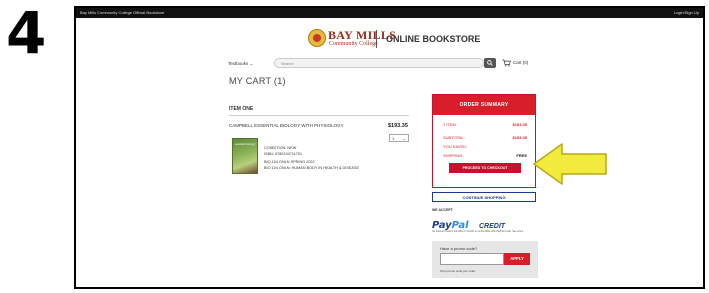 This screenshot has height=293, width=709. Describe the element at coordinates (433, 39) in the screenshot. I see `store-title: ONLINE BOOKSTORE` at that location.